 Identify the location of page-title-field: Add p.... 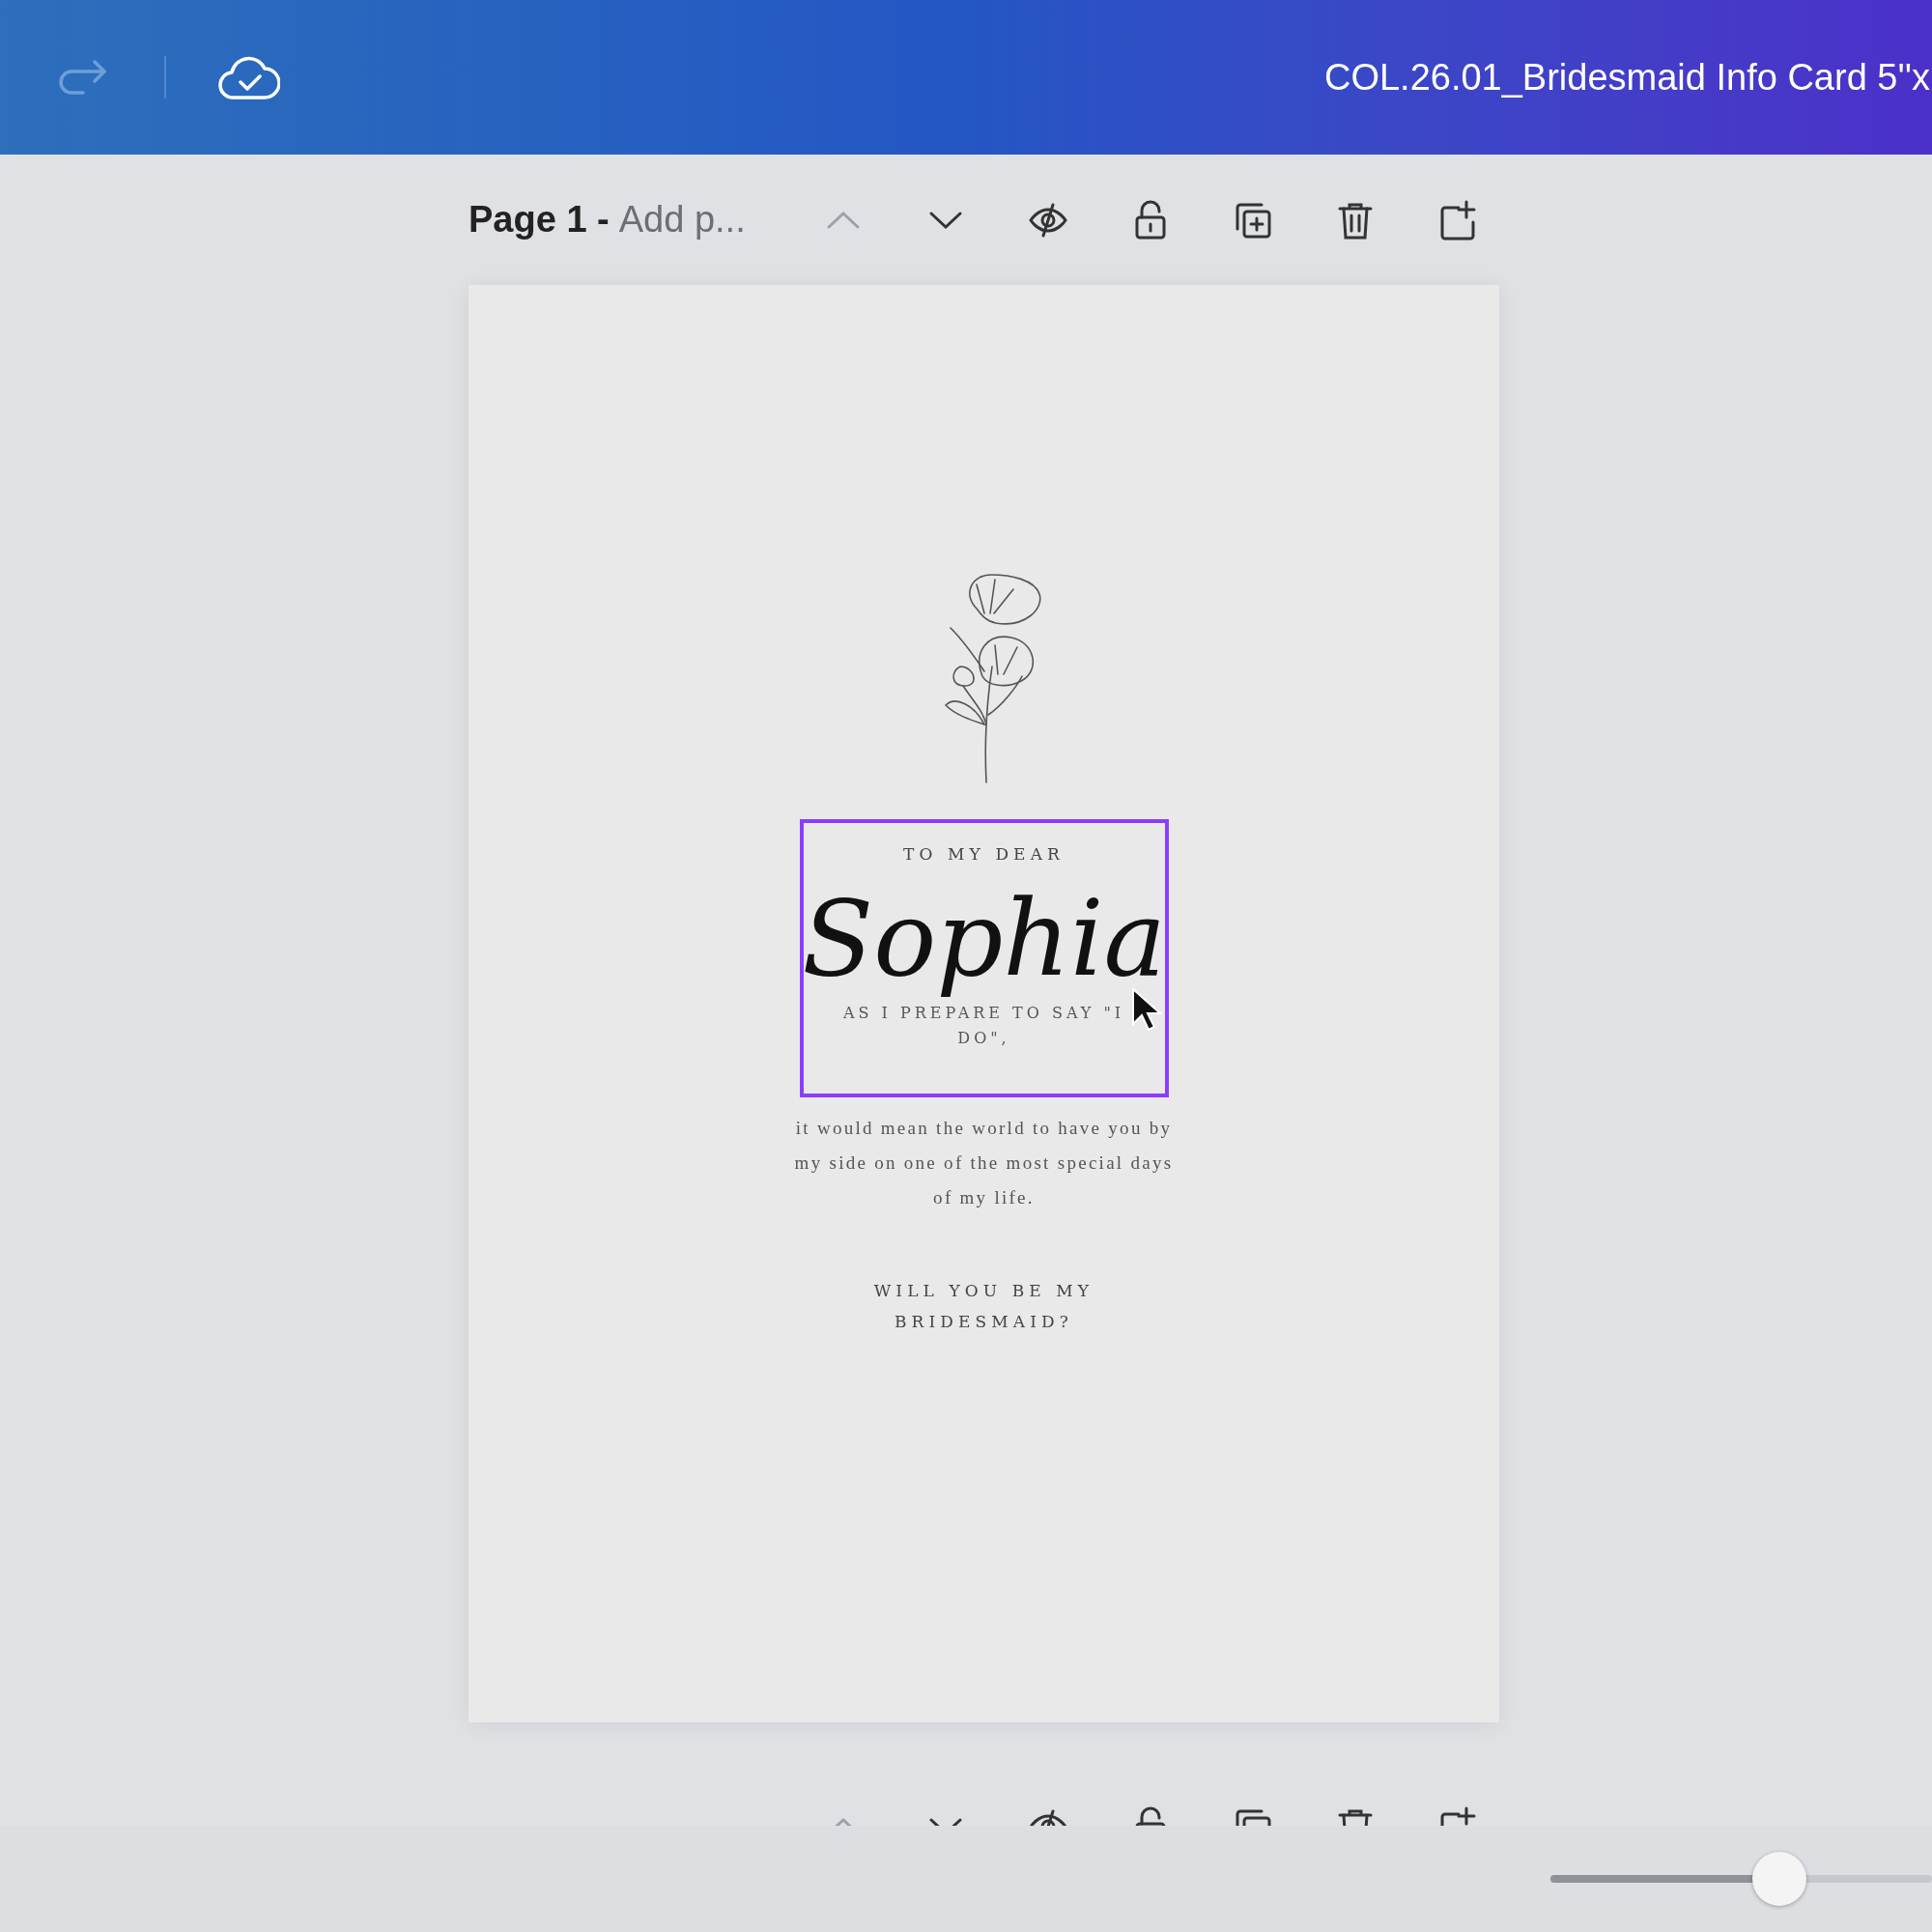
(682, 219).